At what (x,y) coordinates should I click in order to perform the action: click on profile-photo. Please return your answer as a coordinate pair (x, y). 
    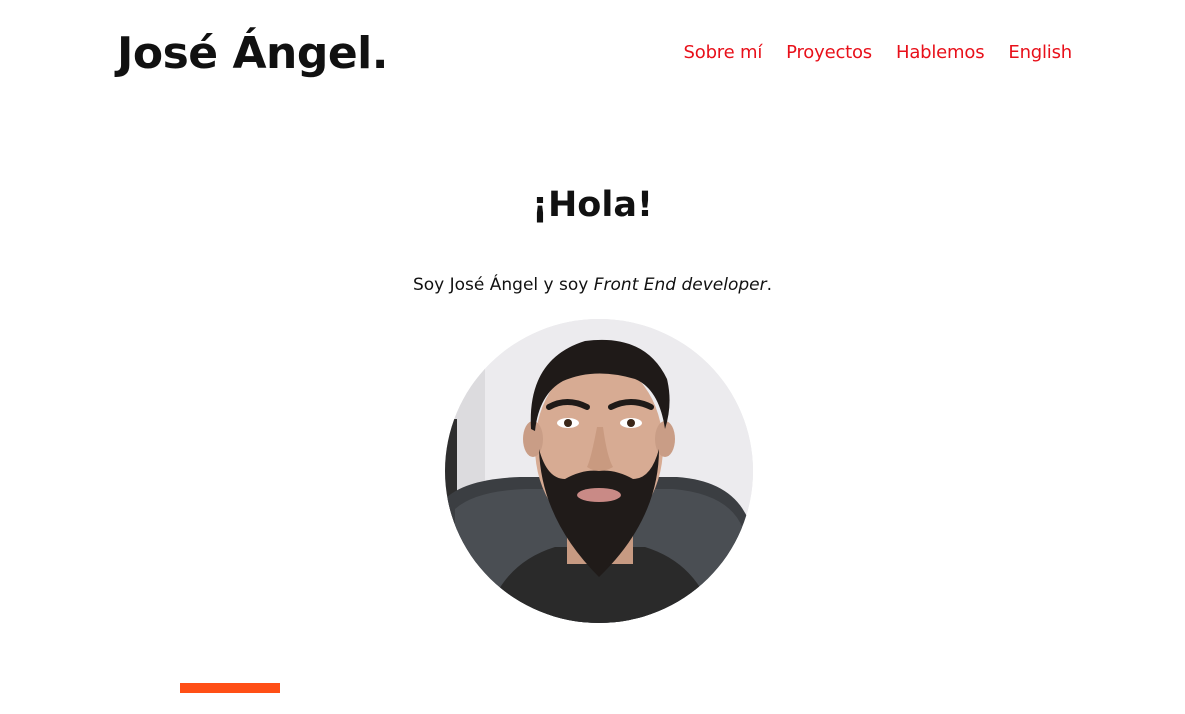
    Looking at the image, I should click on (599, 471).